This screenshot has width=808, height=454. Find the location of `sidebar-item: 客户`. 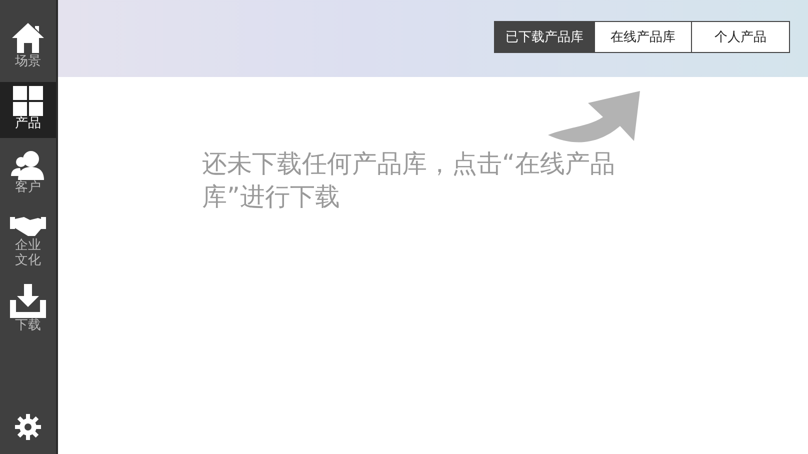

sidebar-item: 客户 is located at coordinates (28, 174).